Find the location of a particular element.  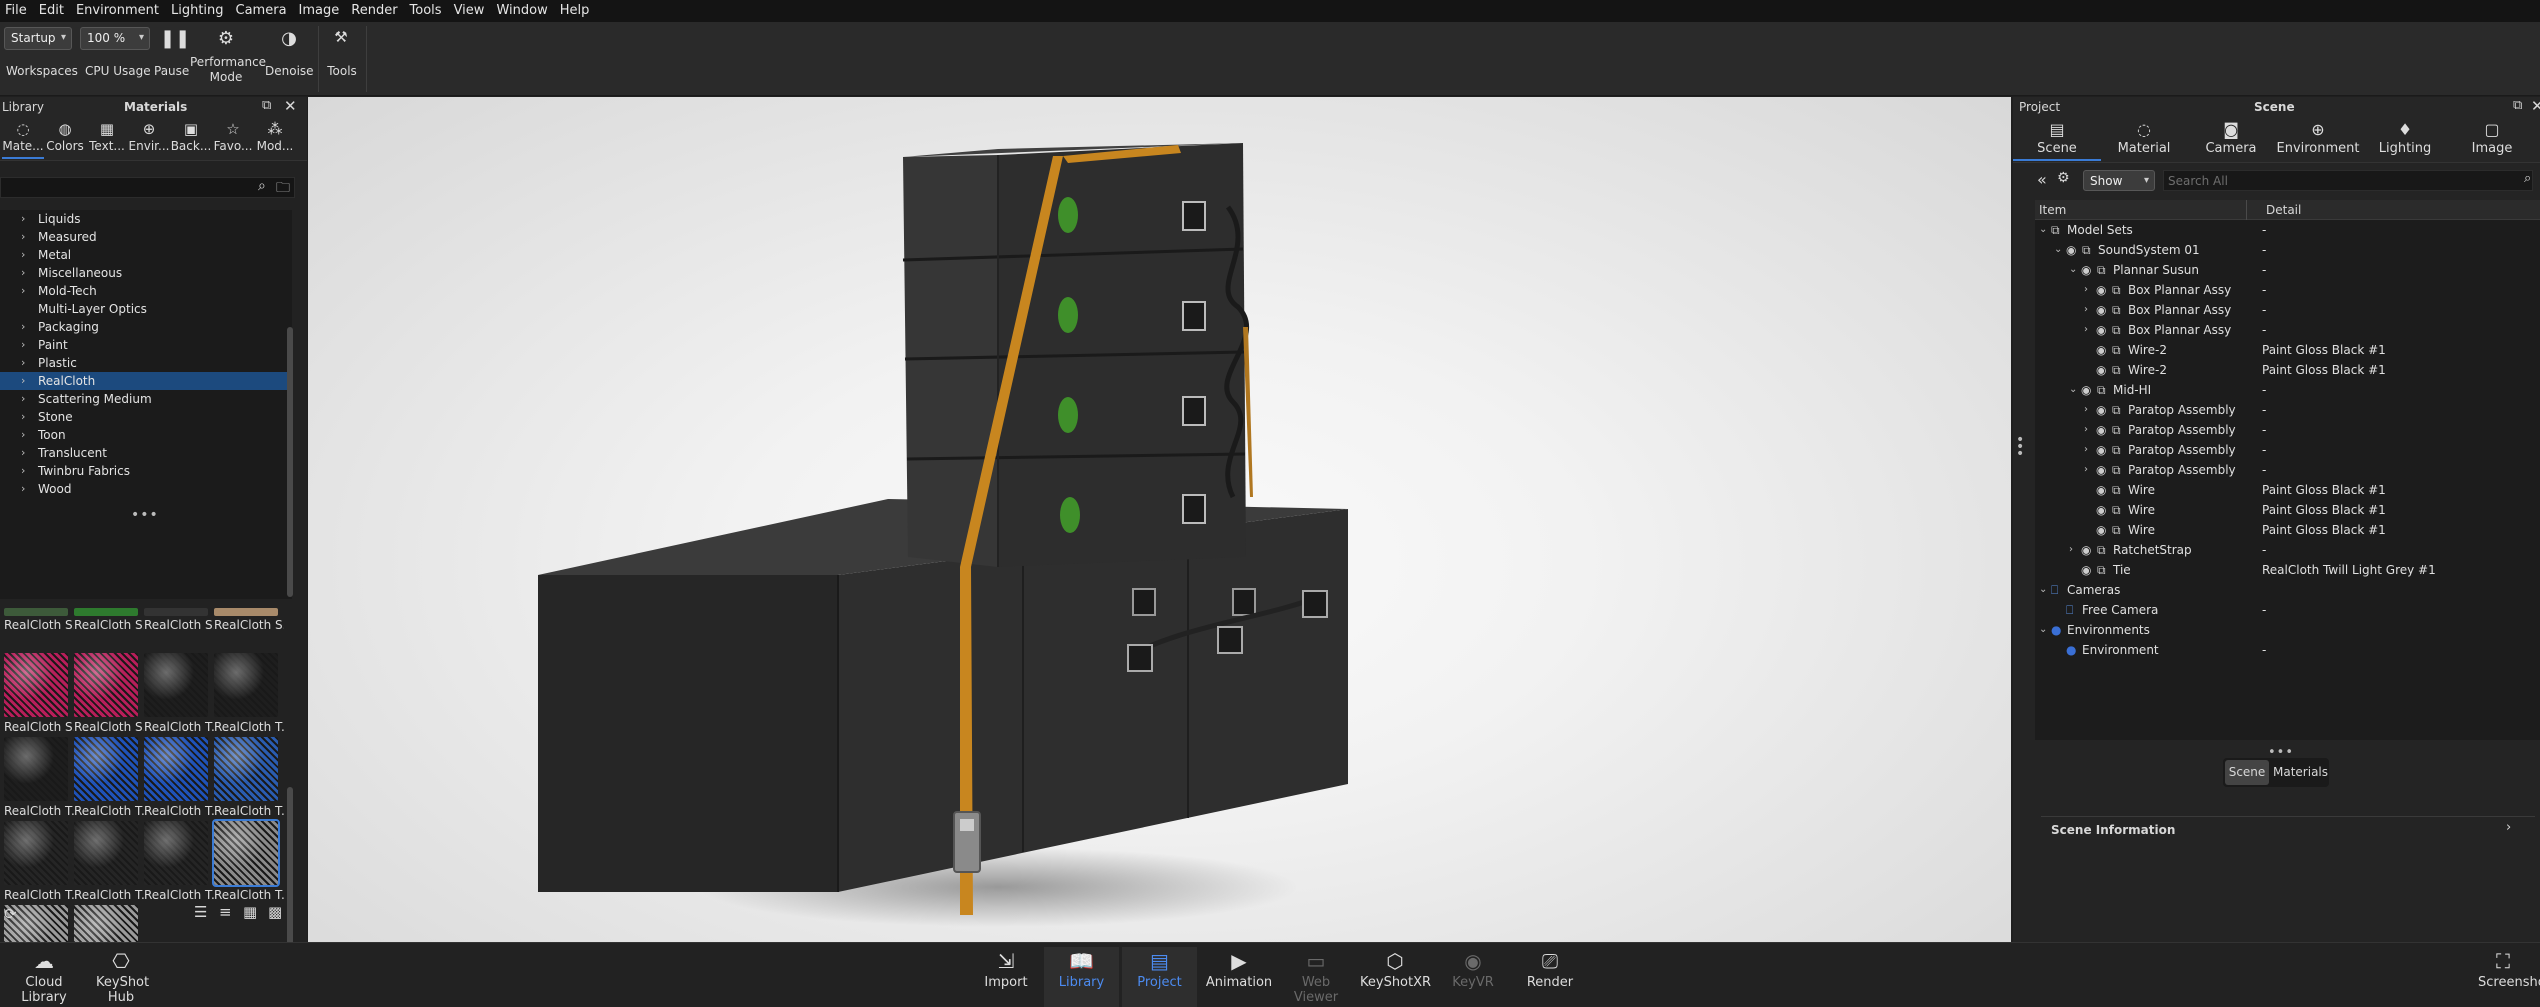

cloud-library-button: ☁ Cloud Library is located at coordinates (44, 977).